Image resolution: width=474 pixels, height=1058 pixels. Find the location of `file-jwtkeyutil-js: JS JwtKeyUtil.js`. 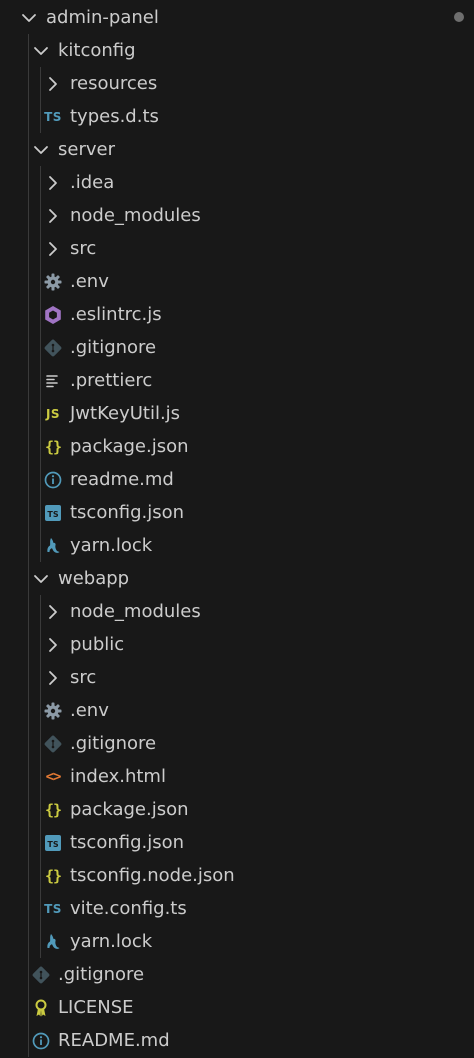

file-jwtkeyutil-js: JS JwtKeyUtil.js is located at coordinates (237, 413).